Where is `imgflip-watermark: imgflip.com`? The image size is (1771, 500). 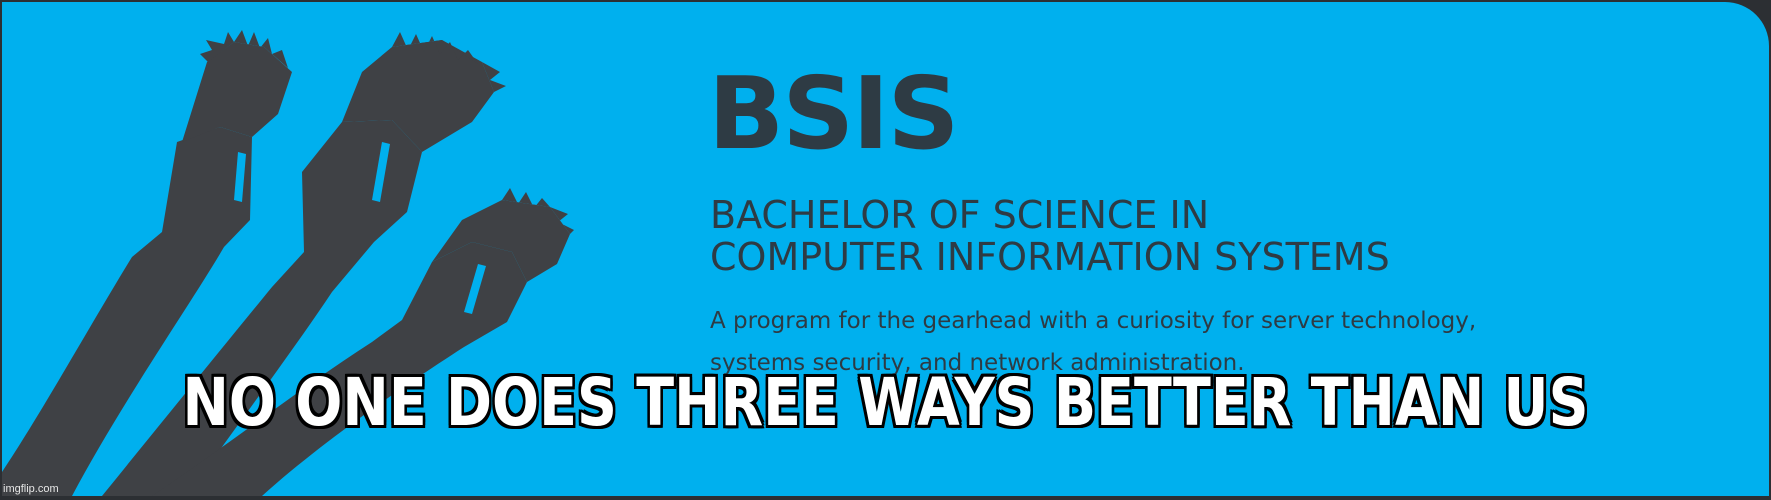
imgflip-watermark: imgflip.com is located at coordinates (31, 489).